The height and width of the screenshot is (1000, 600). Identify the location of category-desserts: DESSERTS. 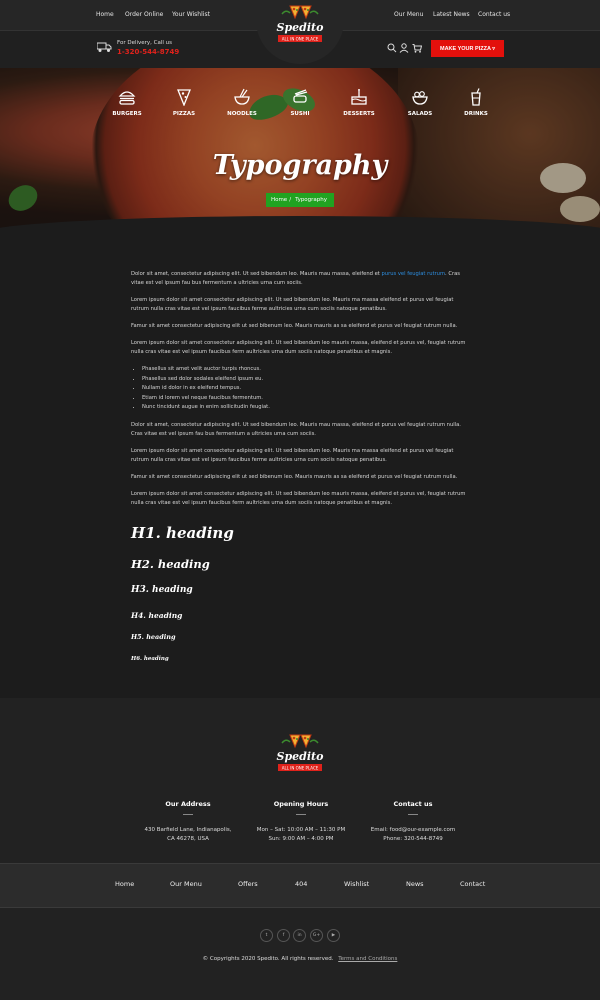
(359, 102).